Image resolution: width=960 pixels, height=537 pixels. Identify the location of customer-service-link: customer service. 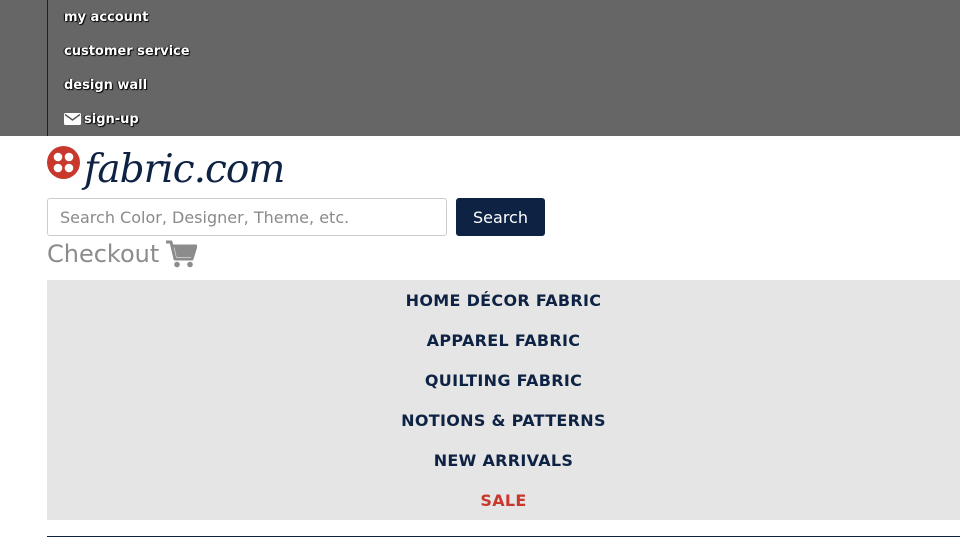
(127, 51).